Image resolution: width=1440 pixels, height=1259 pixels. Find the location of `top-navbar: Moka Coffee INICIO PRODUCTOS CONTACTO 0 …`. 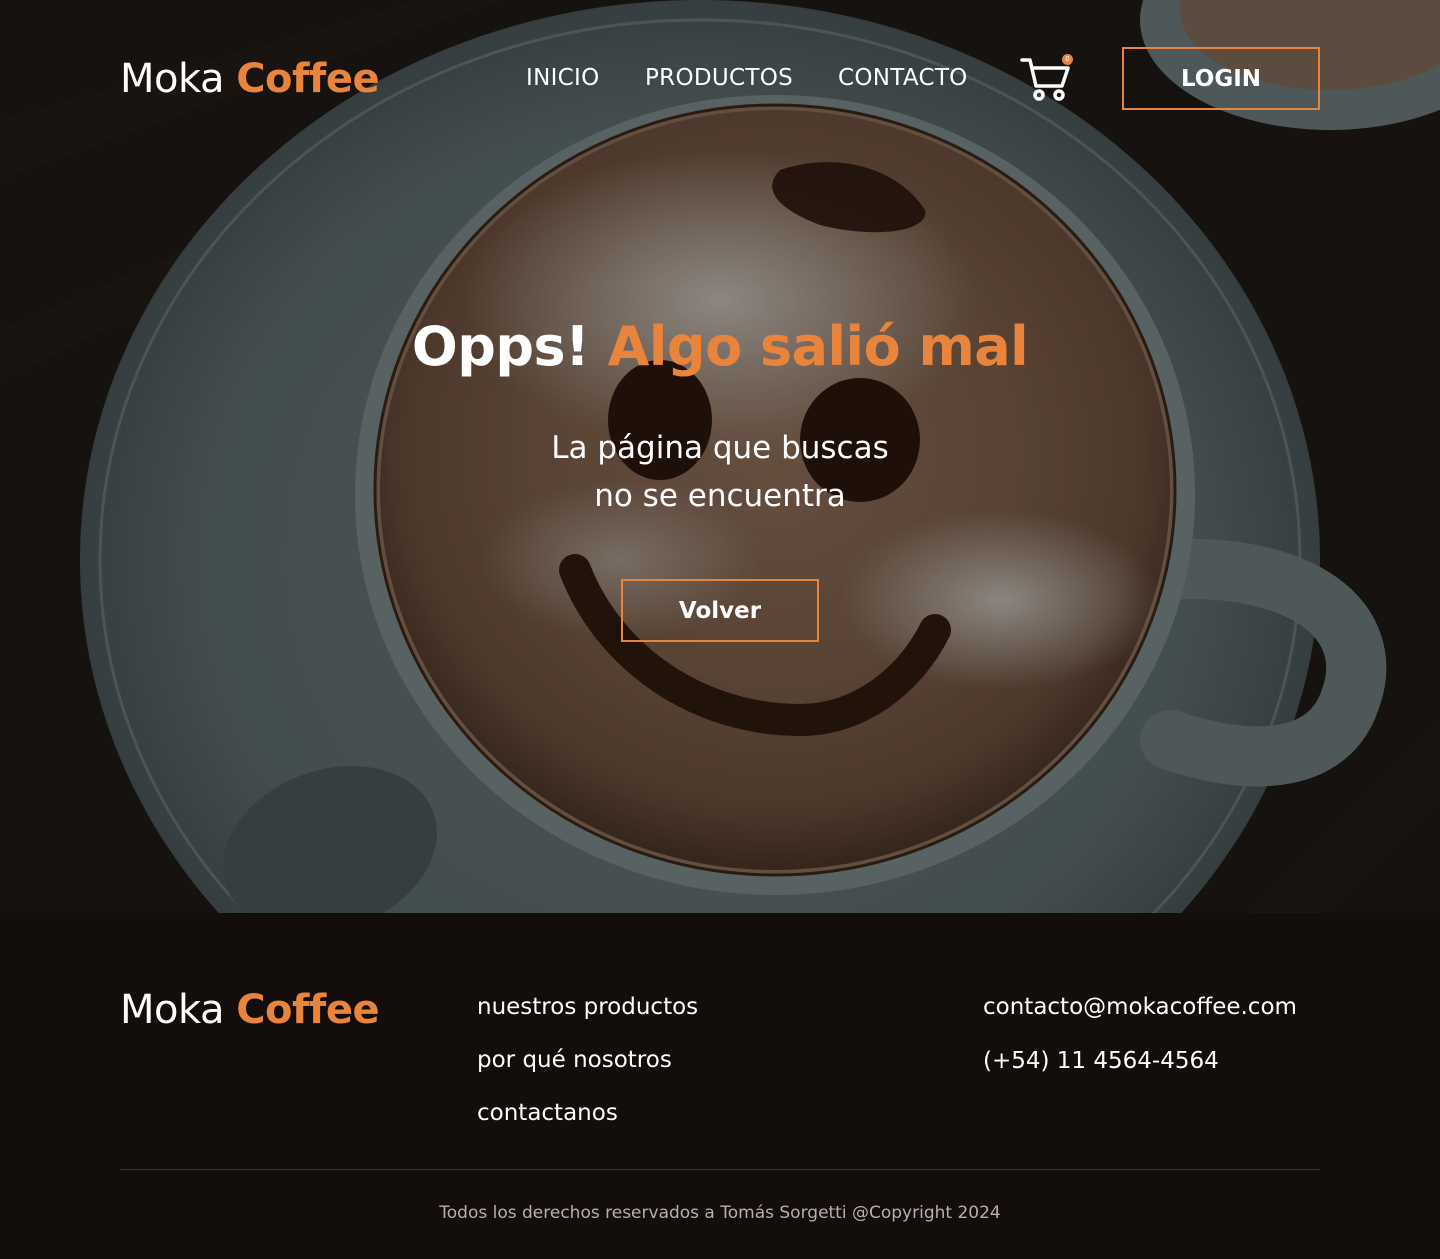

top-navbar: Moka Coffee INICIO PRODUCTOS CONTACTO 0 … is located at coordinates (720, 80).